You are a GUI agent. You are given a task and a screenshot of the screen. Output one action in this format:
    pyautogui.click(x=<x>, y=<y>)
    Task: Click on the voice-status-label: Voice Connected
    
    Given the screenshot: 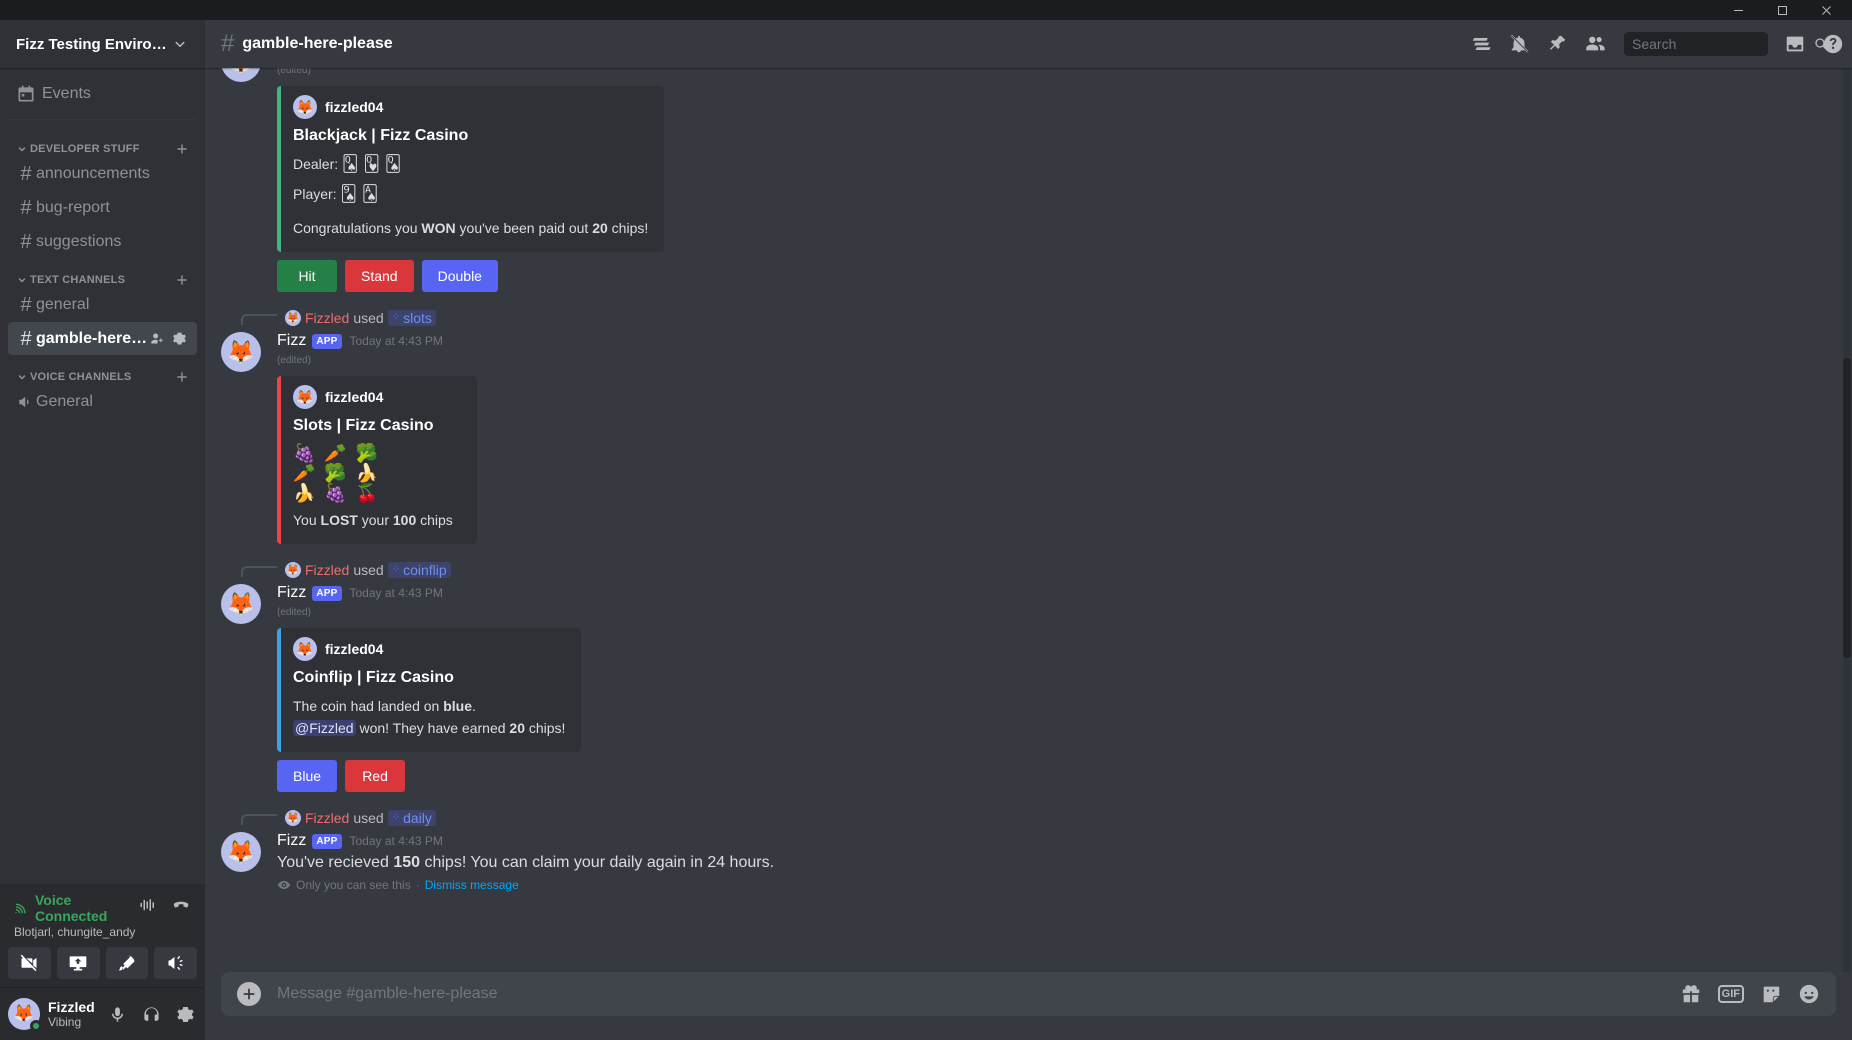 What is the action you would take?
    pyautogui.click(x=71, y=908)
    